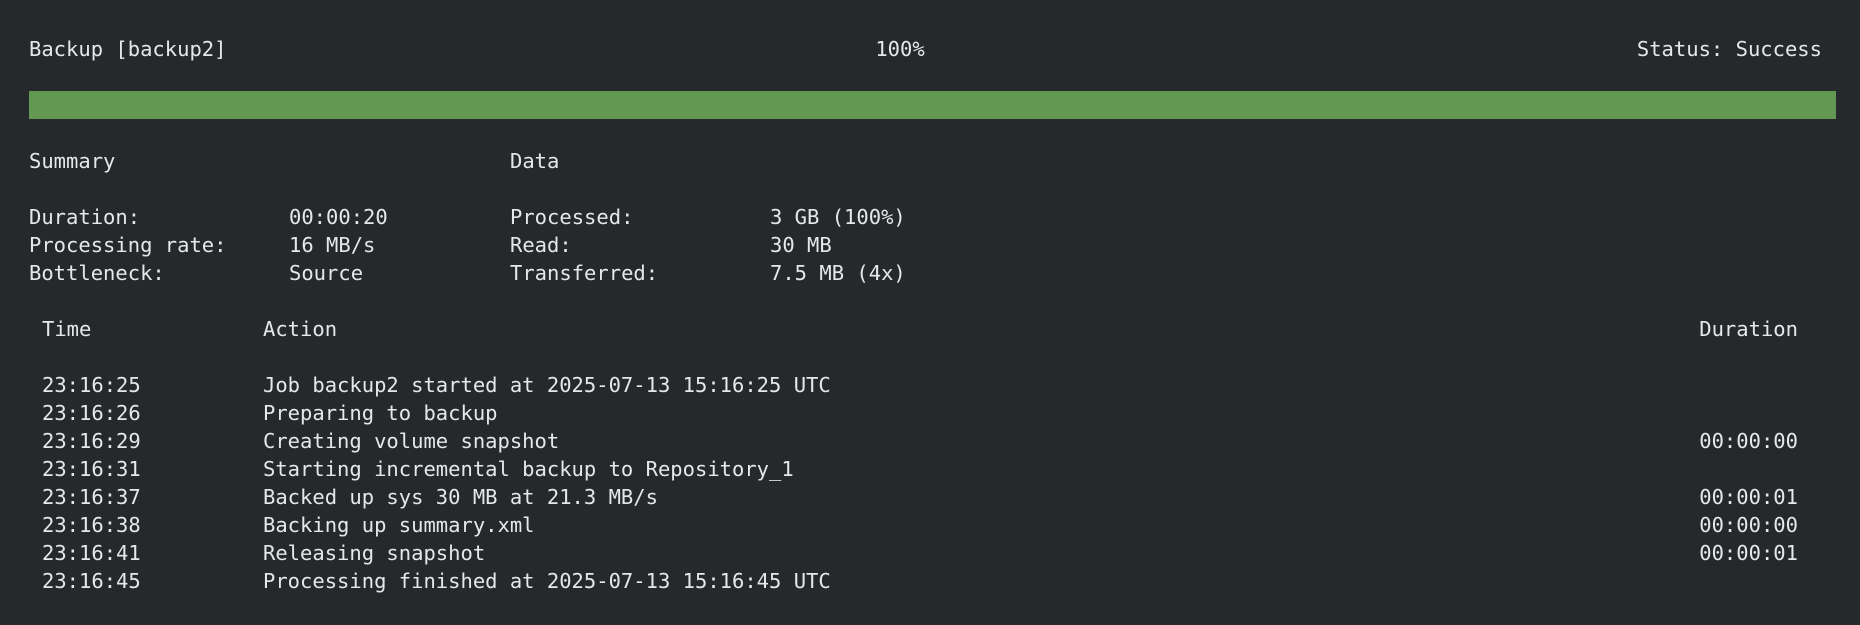 The height and width of the screenshot is (625, 1860). What do you see at coordinates (326, 273) in the screenshot?
I see `summary-value-bottleneck: Source` at bounding box center [326, 273].